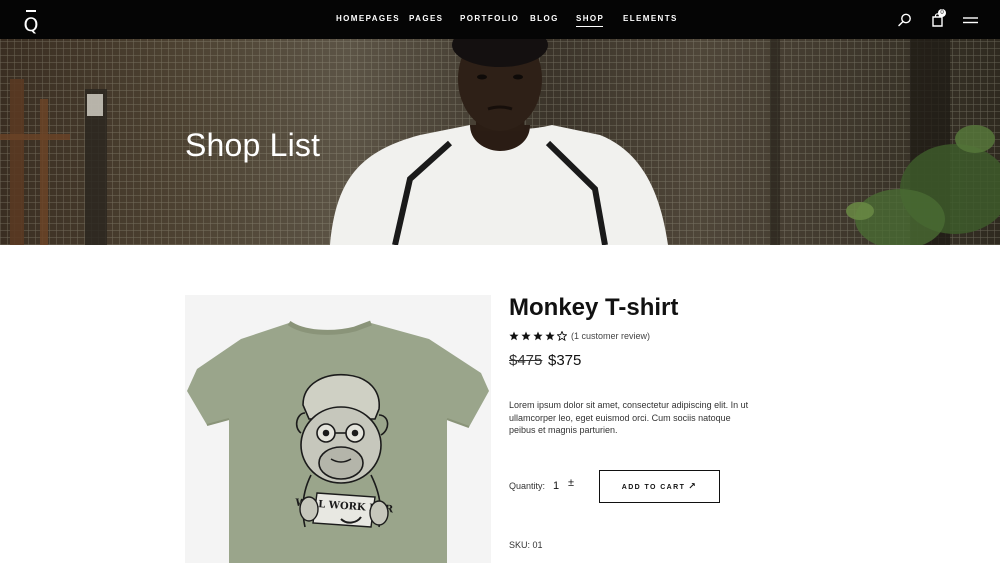  What do you see at coordinates (489, 21) in the screenshot?
I see `nav-item-portfolio: PORTFOLIO` at bounding box center [489, 21].